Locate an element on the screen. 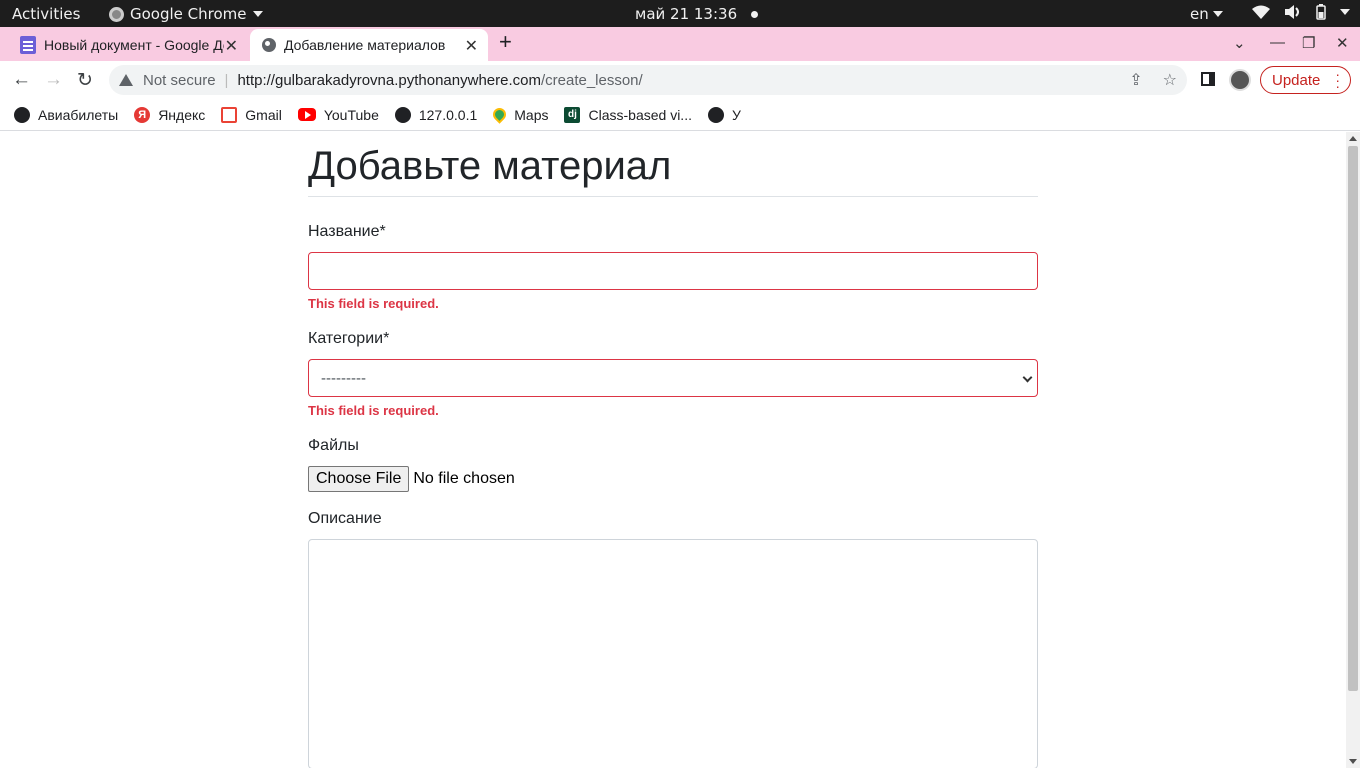 This screenshot has width=1360, height=768. category-selected-value: --------- is located at coordinates (343, 378).